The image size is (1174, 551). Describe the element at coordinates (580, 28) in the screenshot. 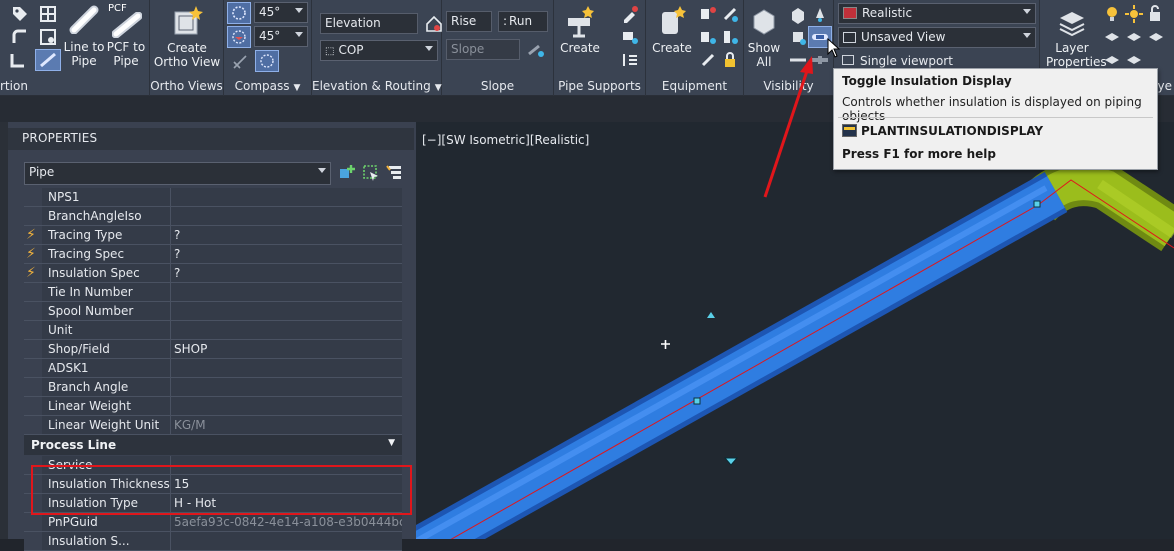

I see `create-support-button: Create` at that location.